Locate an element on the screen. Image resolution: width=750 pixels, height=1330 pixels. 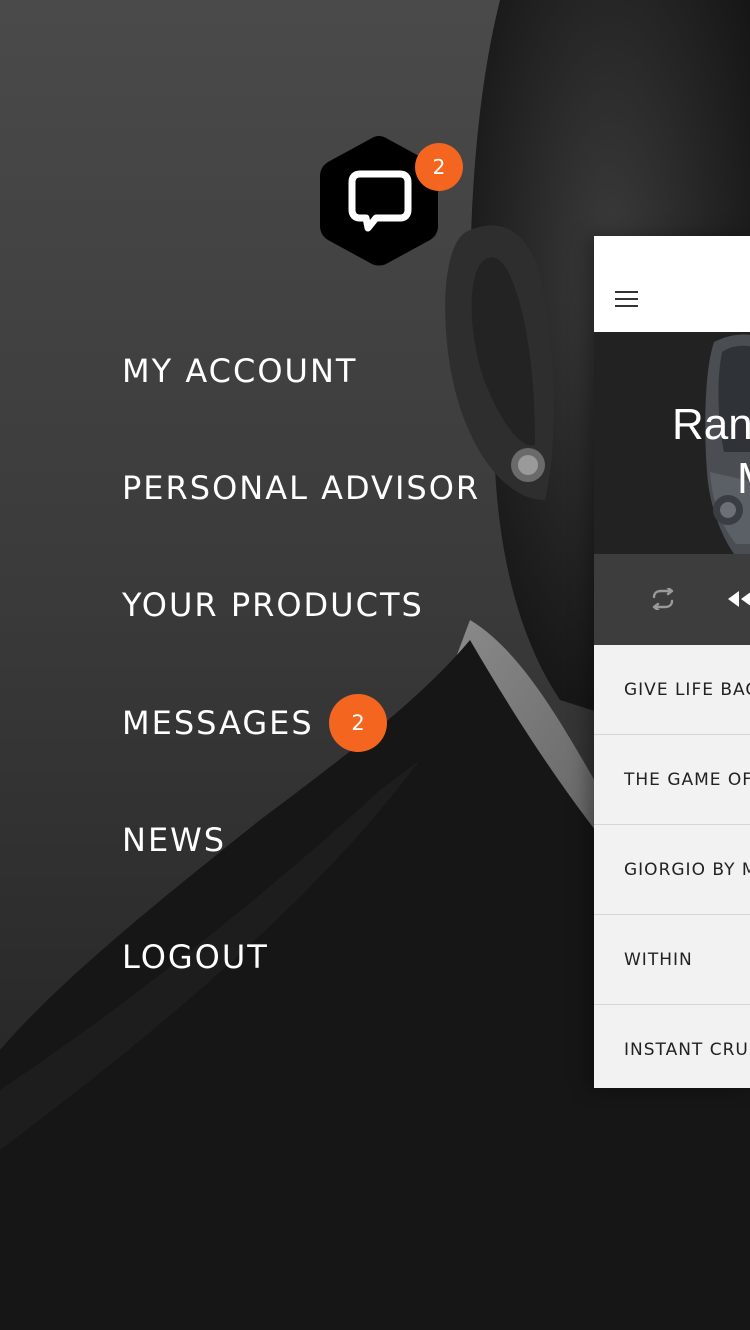
hero-subtitle: M is located at coordinates (743, 479).